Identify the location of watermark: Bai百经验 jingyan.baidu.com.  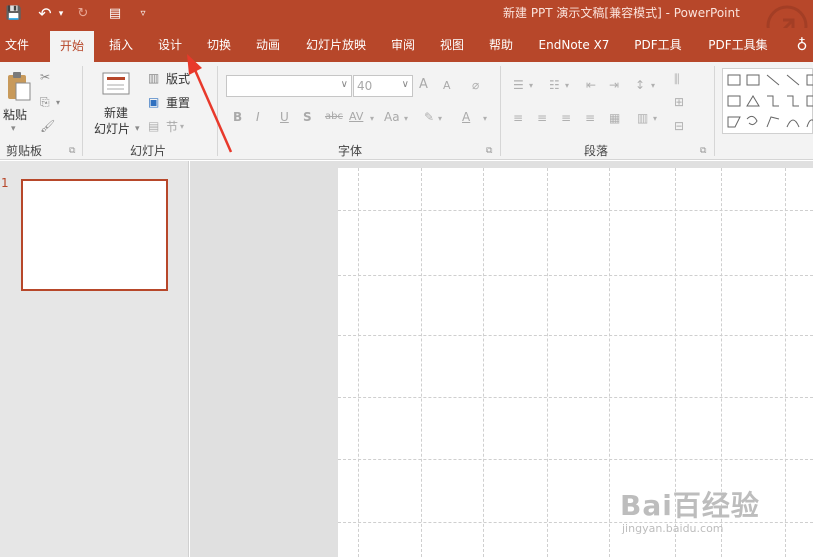
(715, 515).